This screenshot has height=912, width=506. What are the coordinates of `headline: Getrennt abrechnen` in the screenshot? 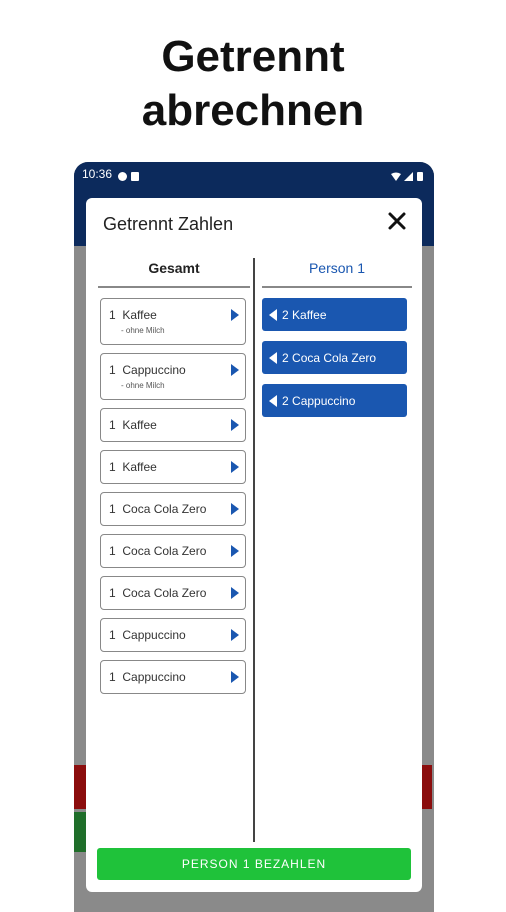 It's located at (253, 84).